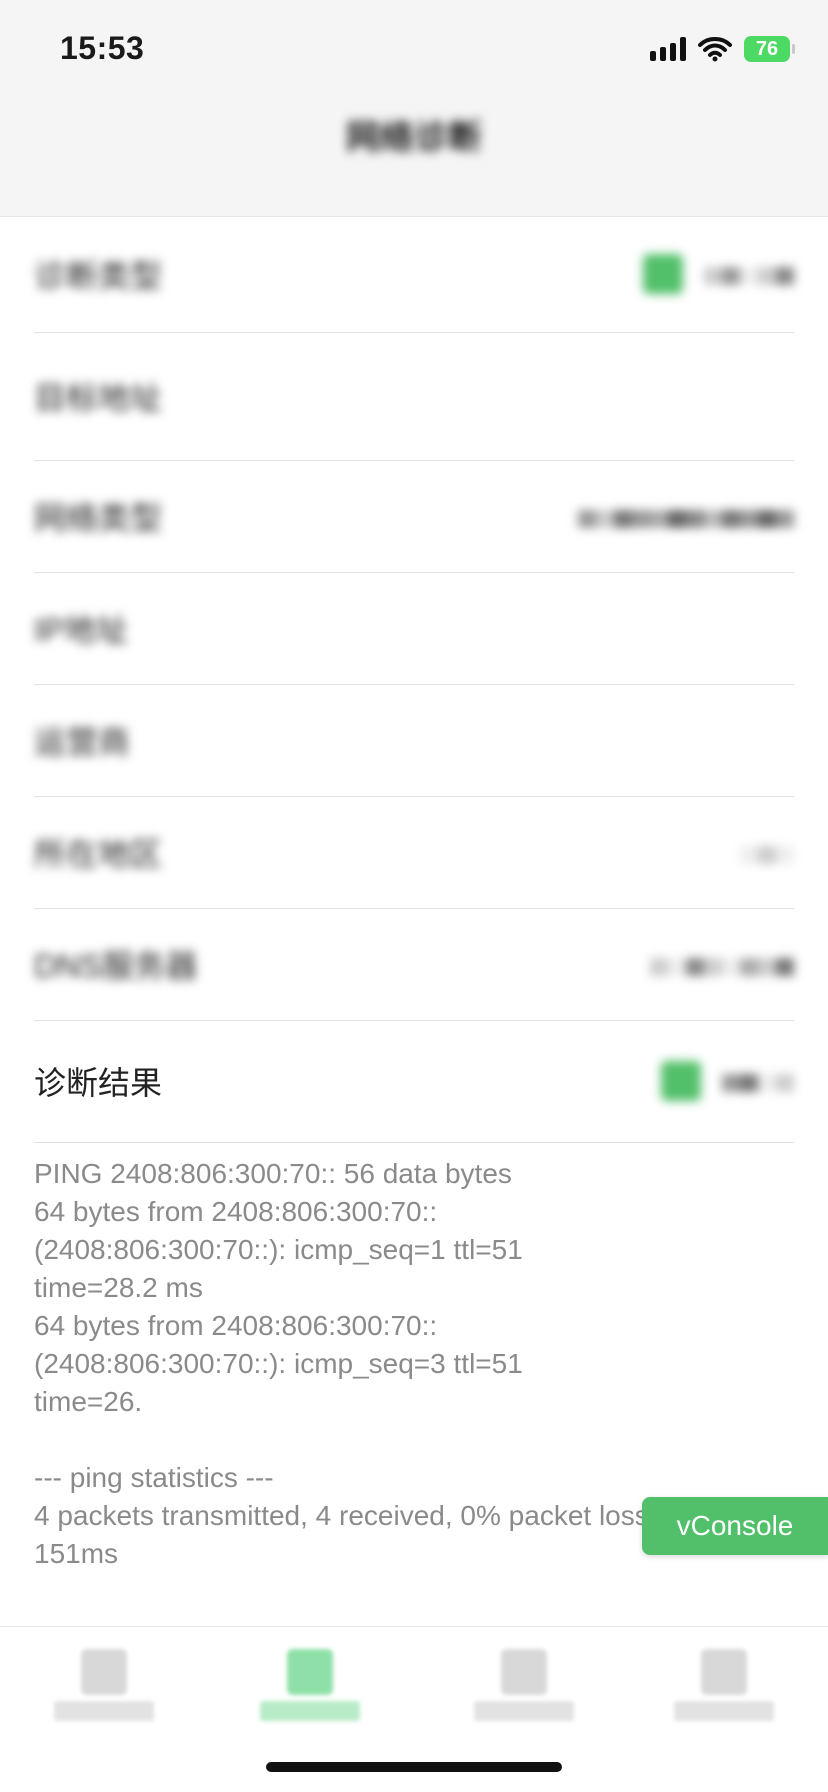  What do you see at coordinates (98, 276) in the screenshot?
I see `row-label: 诊断类型` at bounding box center [98, 276].